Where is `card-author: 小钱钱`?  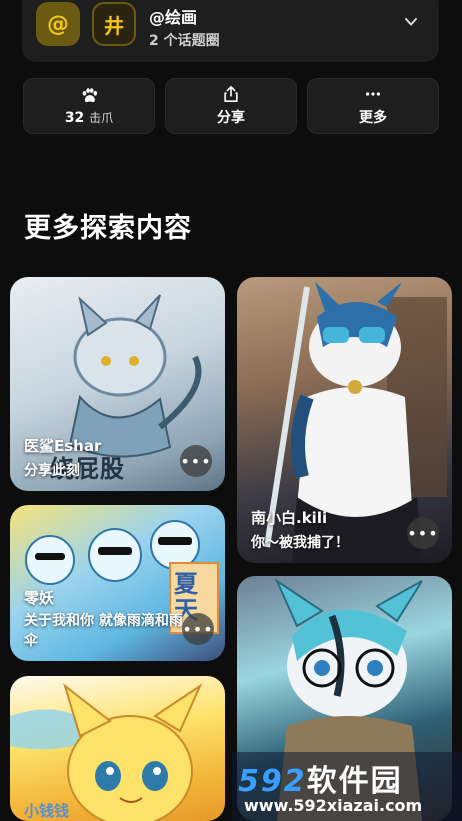 card-author: 小钱钱 is located at coordinates (47, 811).